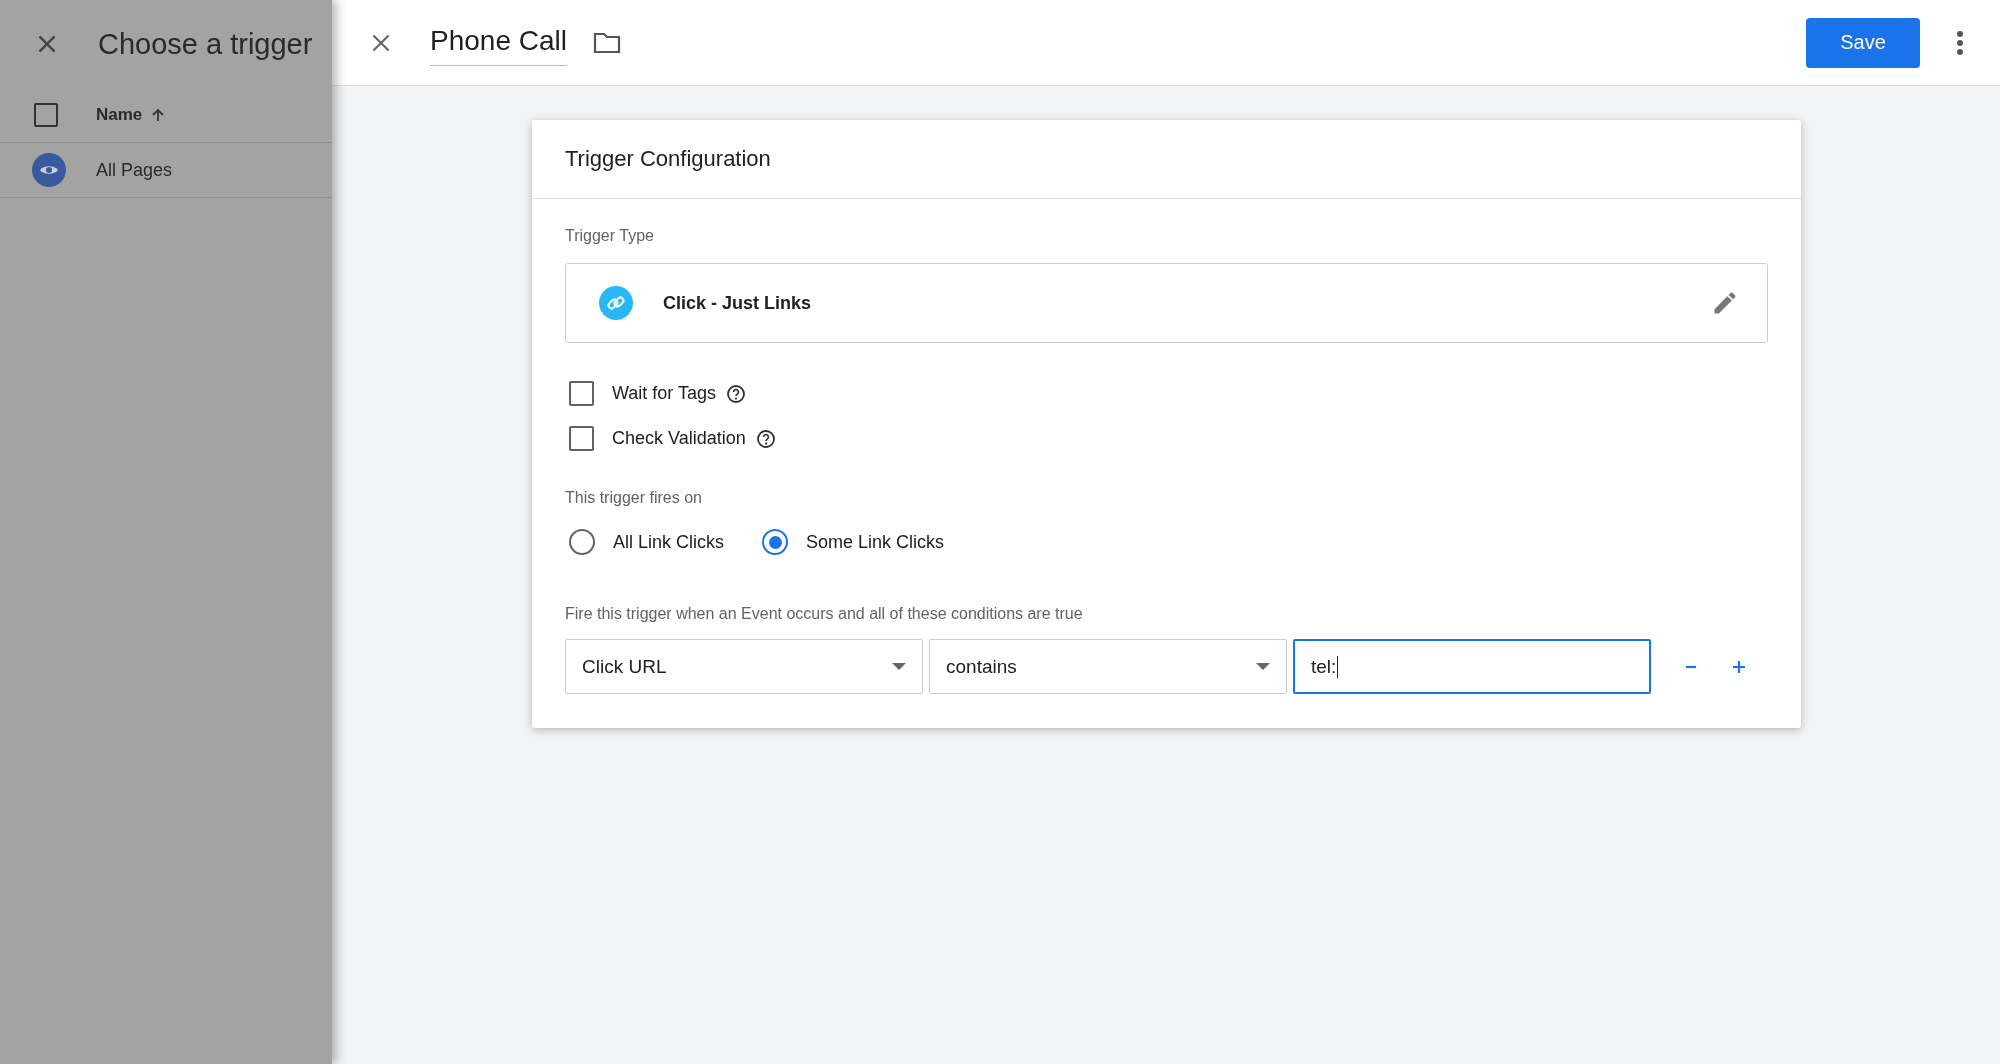  I want to click on save-button: Save, so click(1863, 42).